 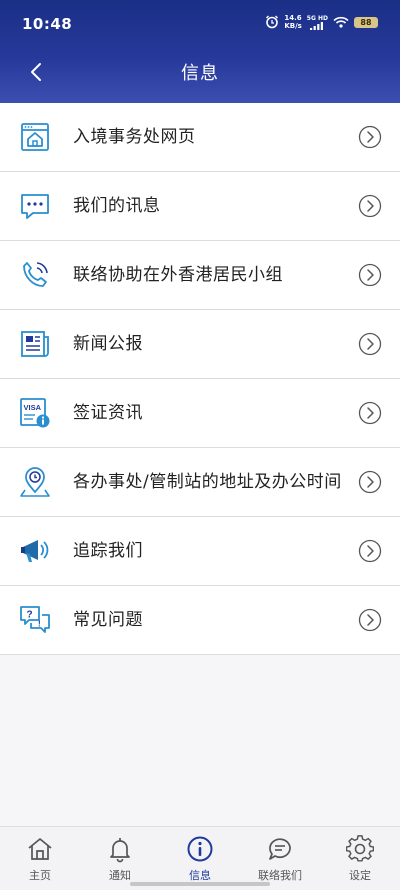 What do you see at coordinates (280, 875) in the screenshot?
I see `nav-label: 联络我们` at bounding box center [280, 875].